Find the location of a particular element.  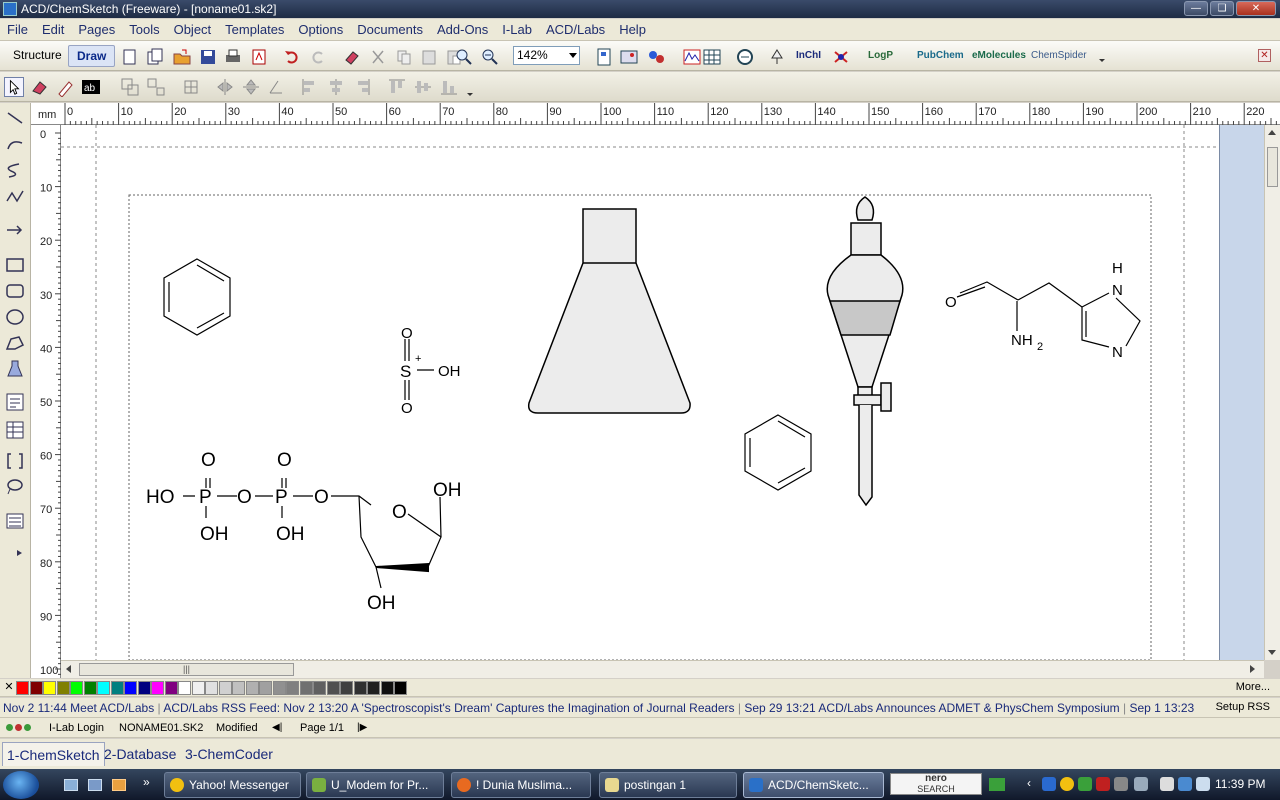

menu-file: File is located at coordinates (17, 29).